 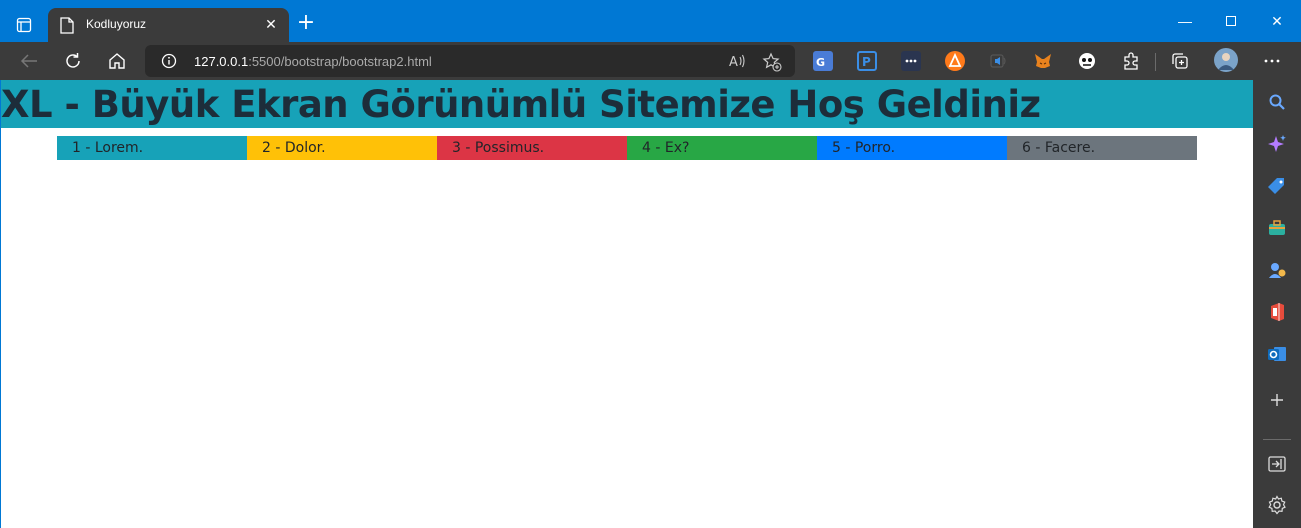 I want to click on audio-extension-icon, so click(x=999, y=61).